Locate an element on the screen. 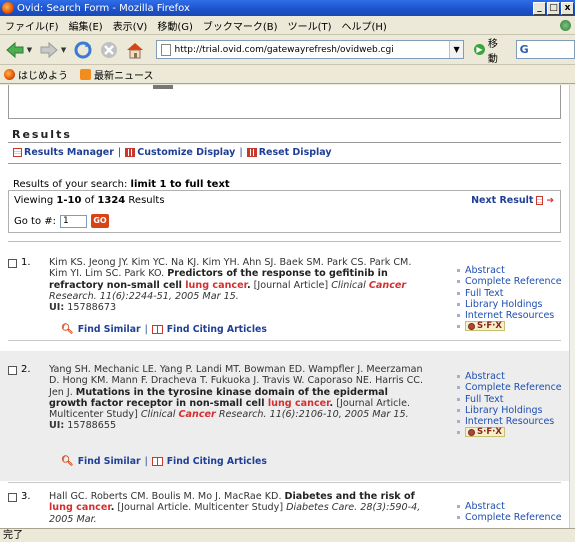  vertical-scrollbar is located at coordinates (572, 306).